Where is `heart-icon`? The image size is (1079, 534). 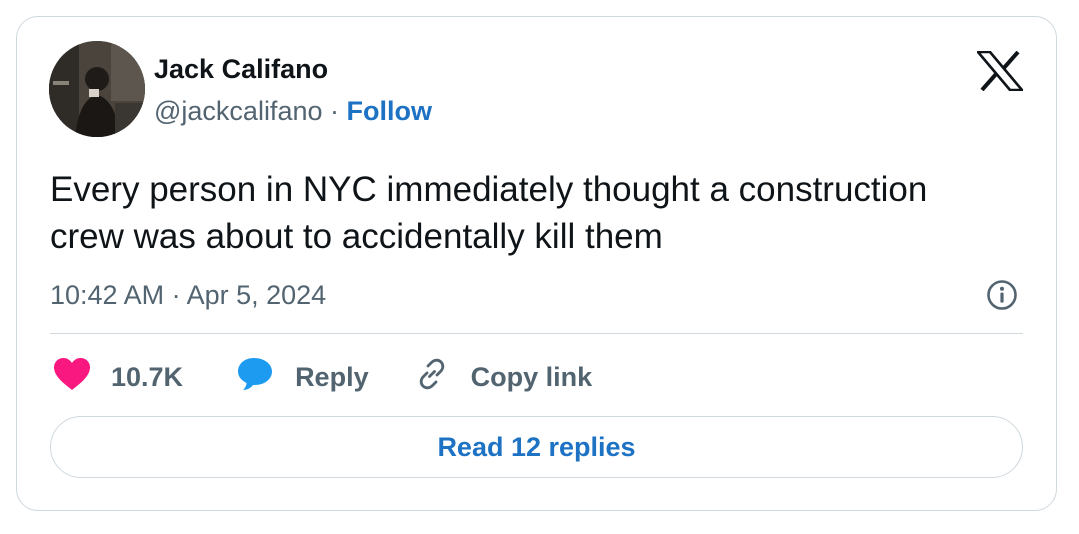
heart-icon is located at coordinates (72, 377).